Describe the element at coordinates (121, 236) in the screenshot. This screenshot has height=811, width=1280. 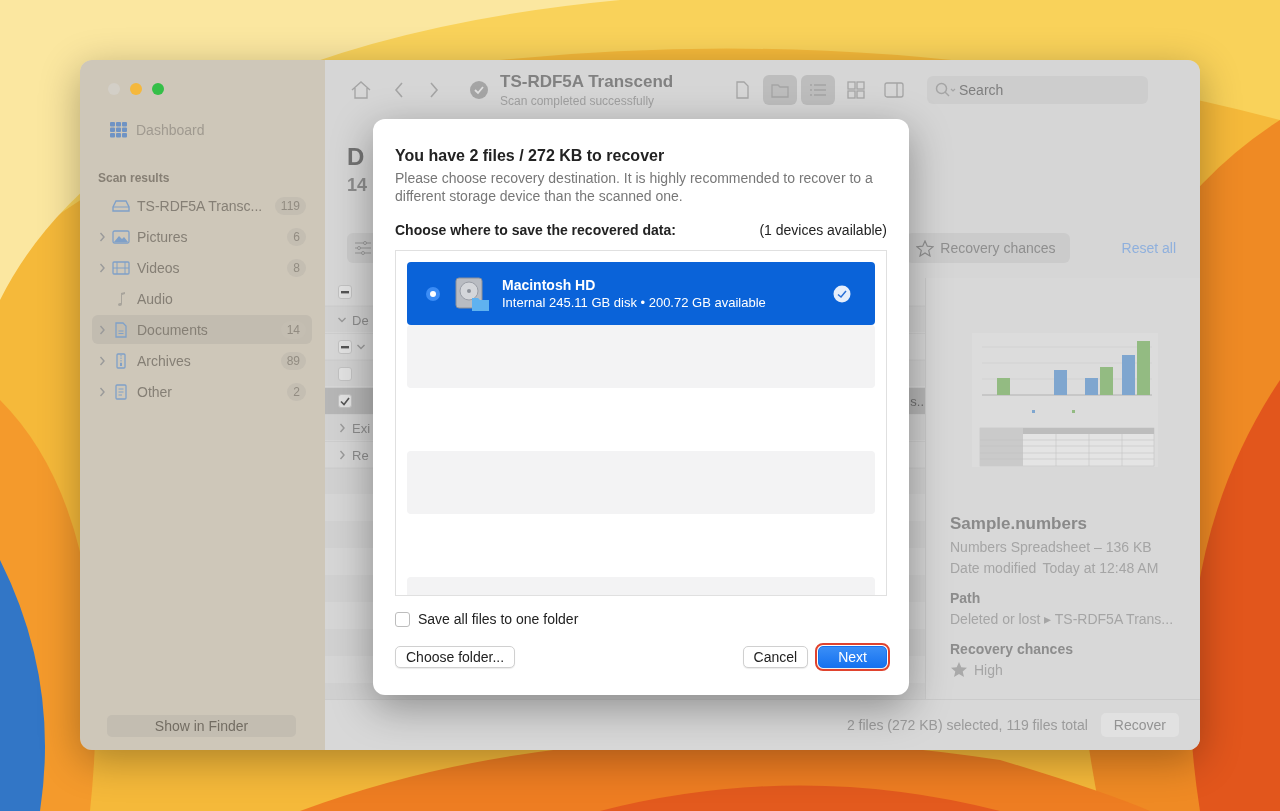
I see `image-icon` at that location.